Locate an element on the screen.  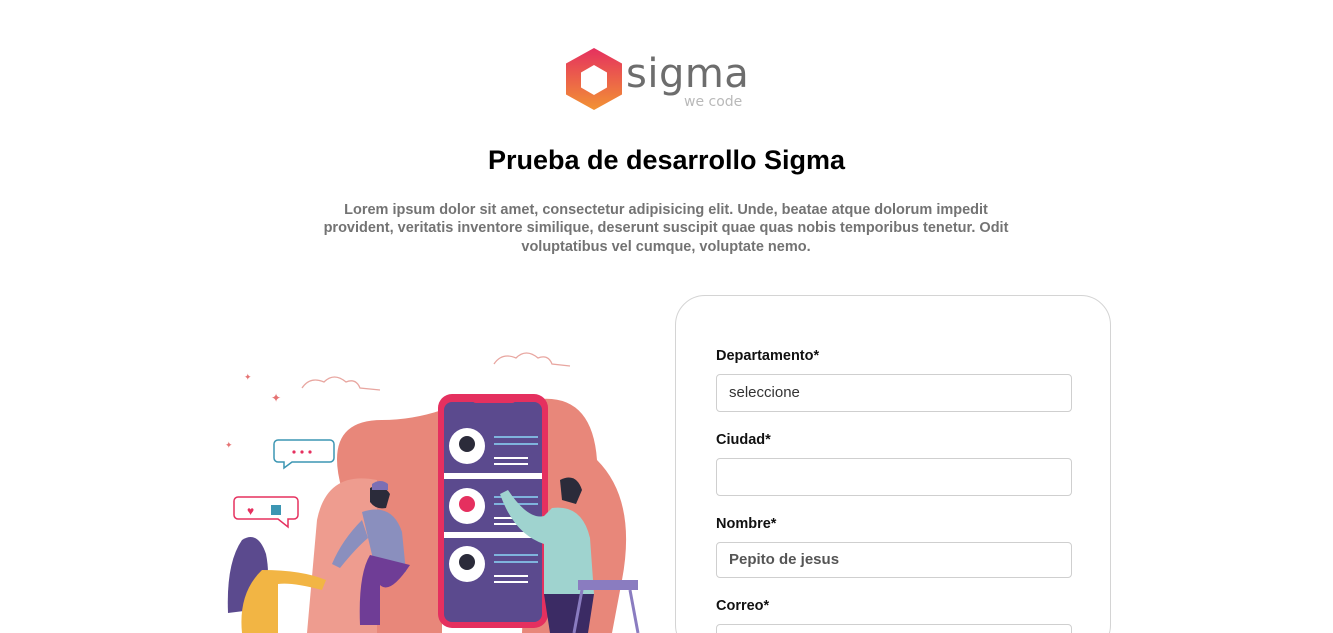
correo-label: Correo* is located at coordinates (743, 606).